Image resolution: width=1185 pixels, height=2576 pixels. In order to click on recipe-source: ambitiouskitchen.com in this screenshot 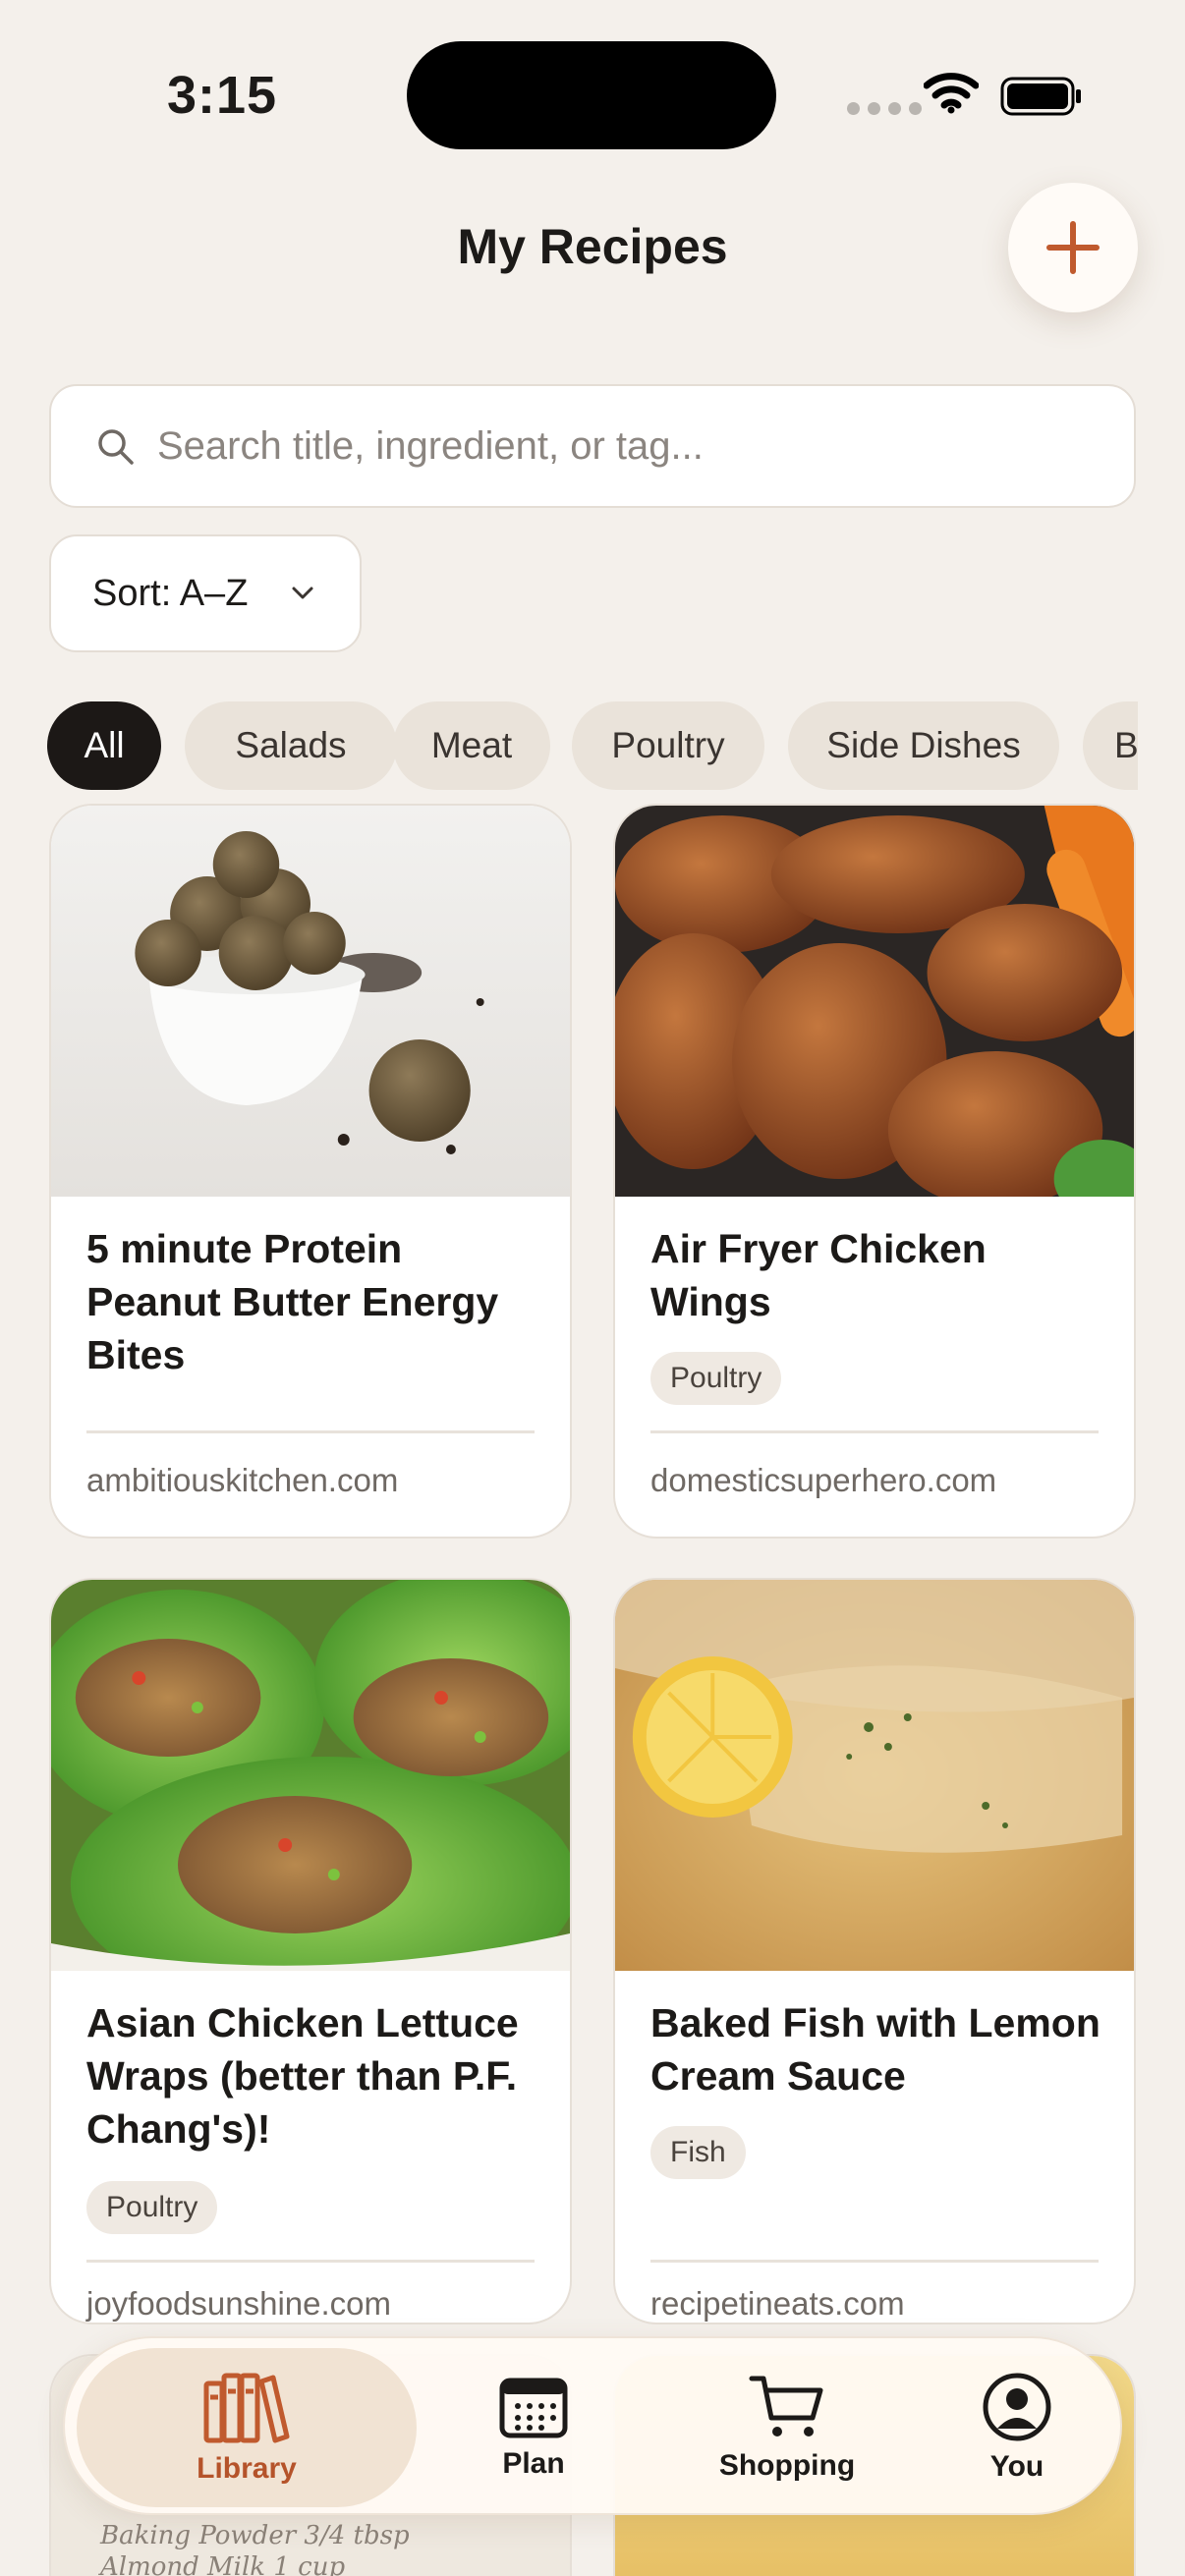, I will do `click(243, 1480)`.